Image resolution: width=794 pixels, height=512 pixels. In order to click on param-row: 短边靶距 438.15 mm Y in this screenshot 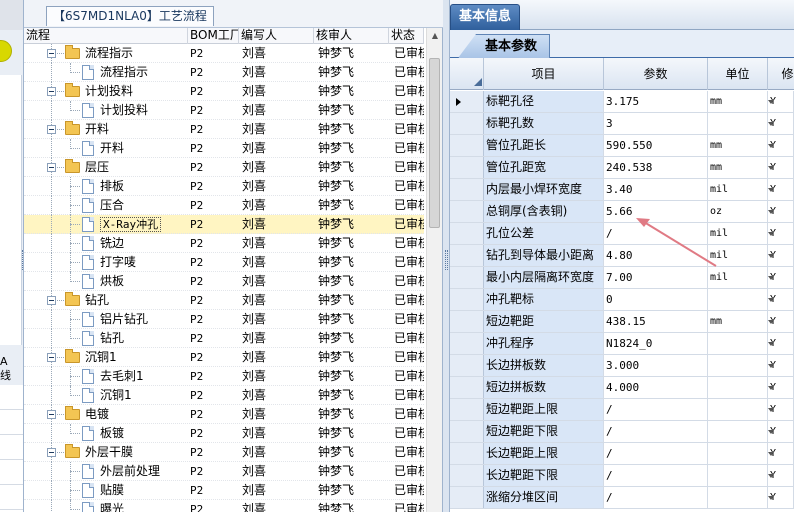, I will do `click(622, 322)`.